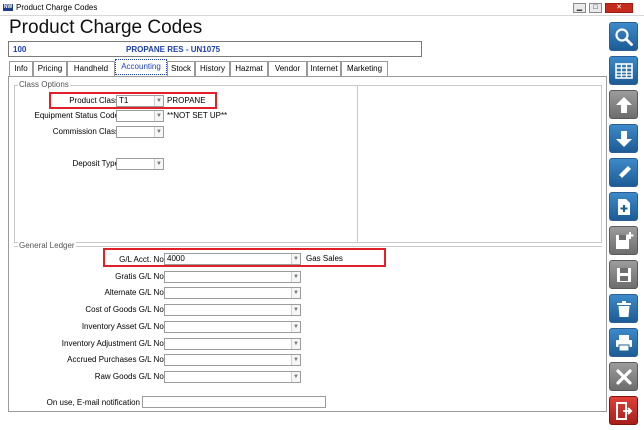 The width and height of the screenshot is (644, 430). I want to click on inventory-asset-gl-label: Inventory Asset G/L No., so click(123, 326).